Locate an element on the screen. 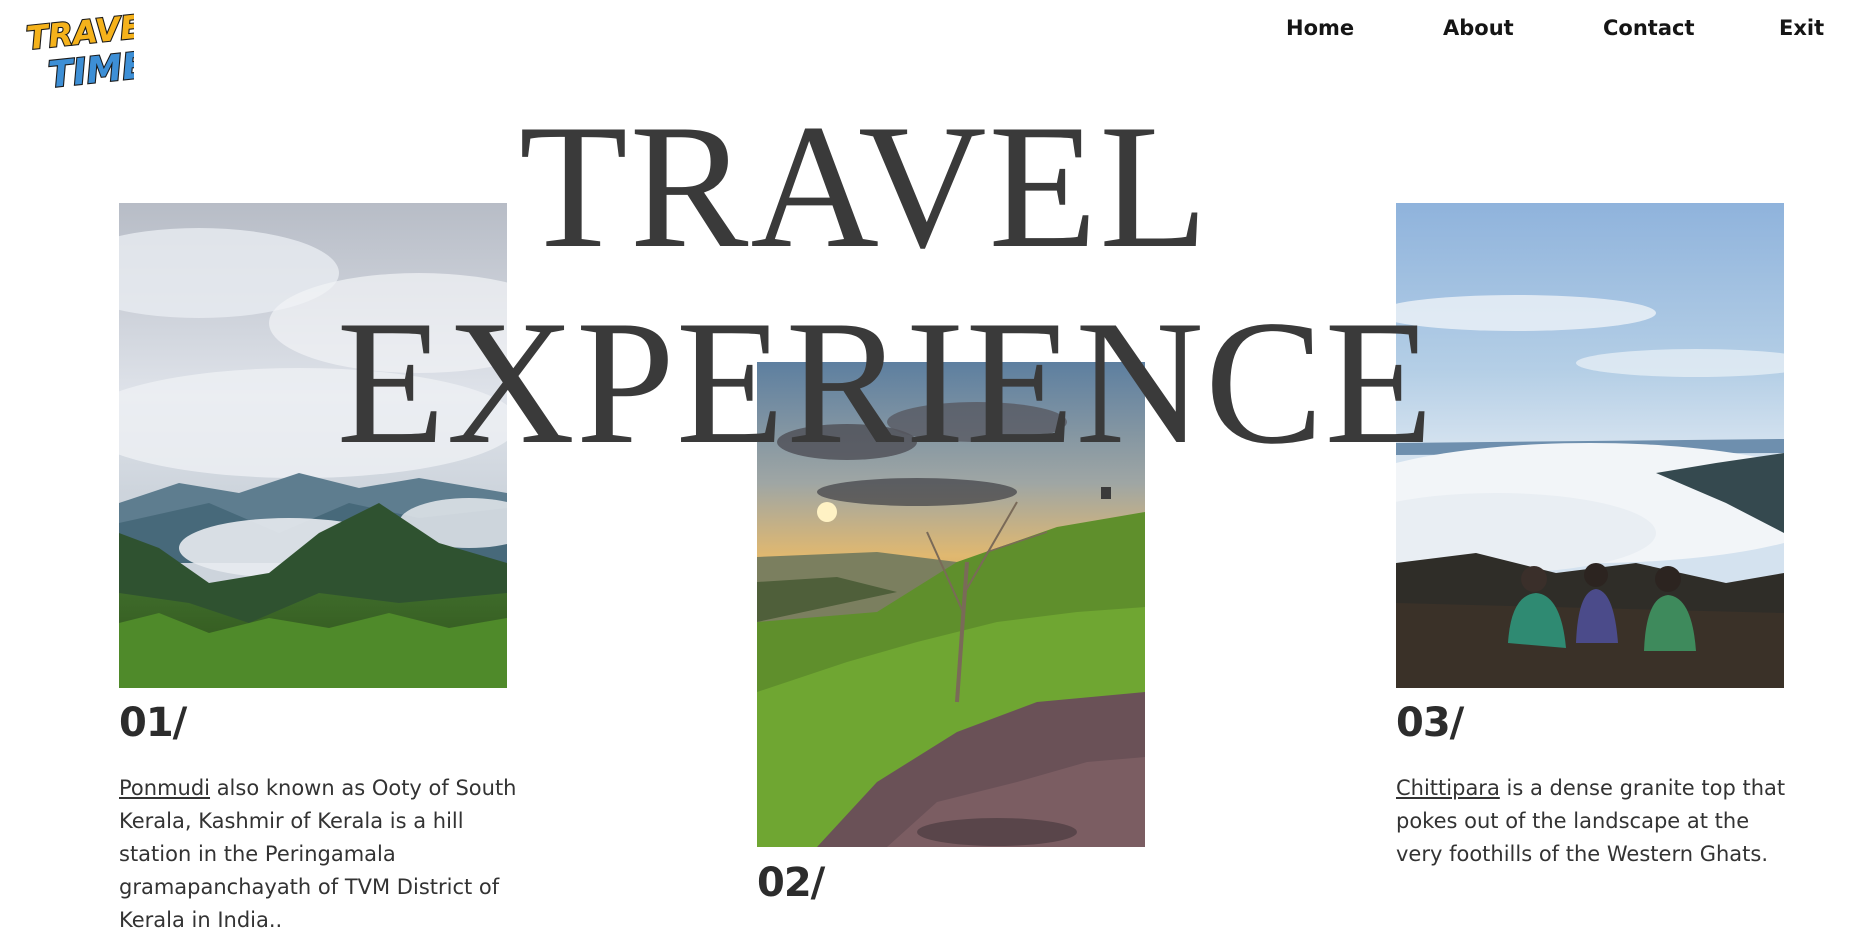  nav-about-link: About is located at coordinates (1478, 28).